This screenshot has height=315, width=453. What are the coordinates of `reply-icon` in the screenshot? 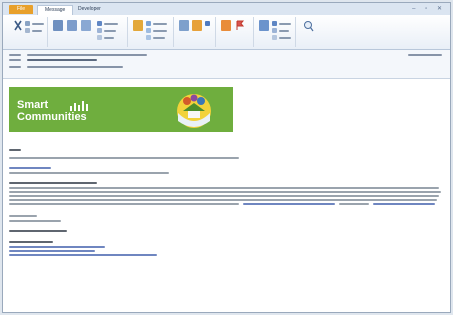 It's located at (58, 25).